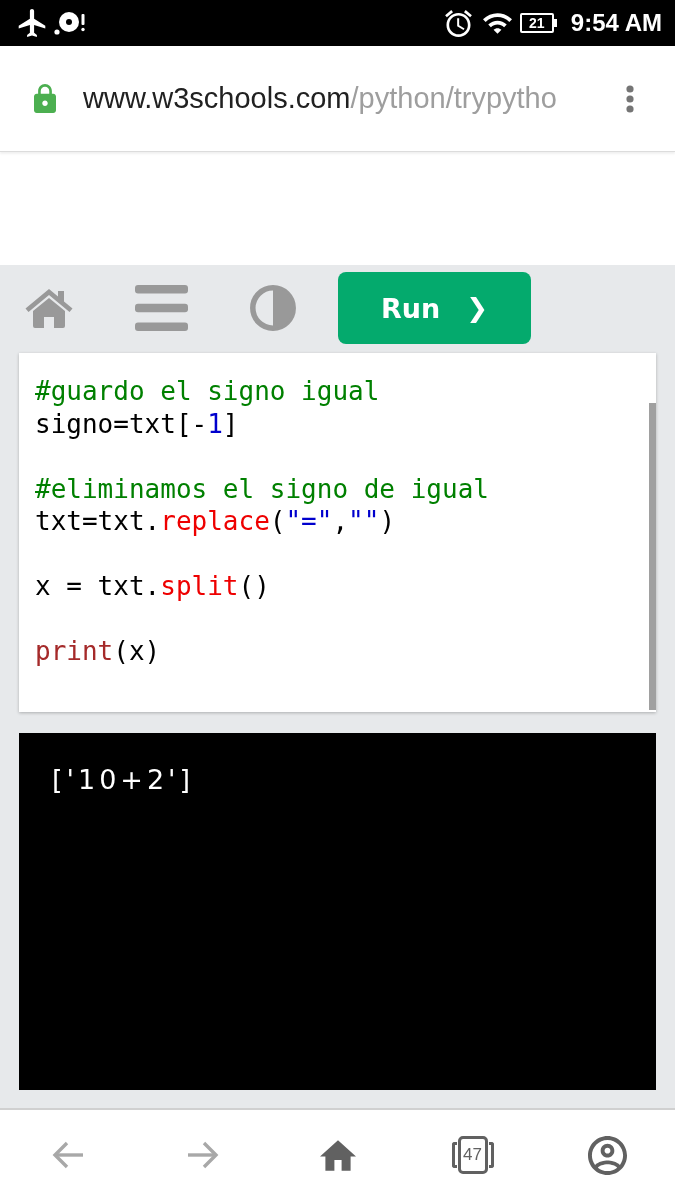  I want to click on code-line: txt=txt.replace("=",""), so click(215, 521).